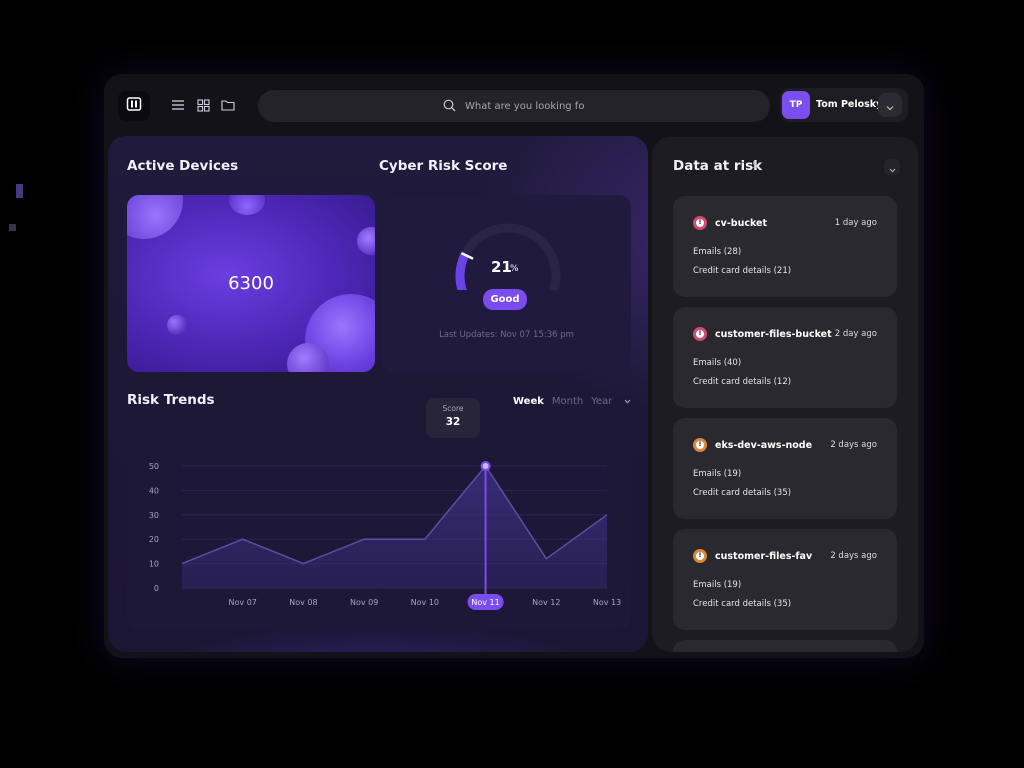  What do you see at coordinates (154, 490) in the screenshot?
I see `y-tick-label: 40` at bounding box center [154, 490].